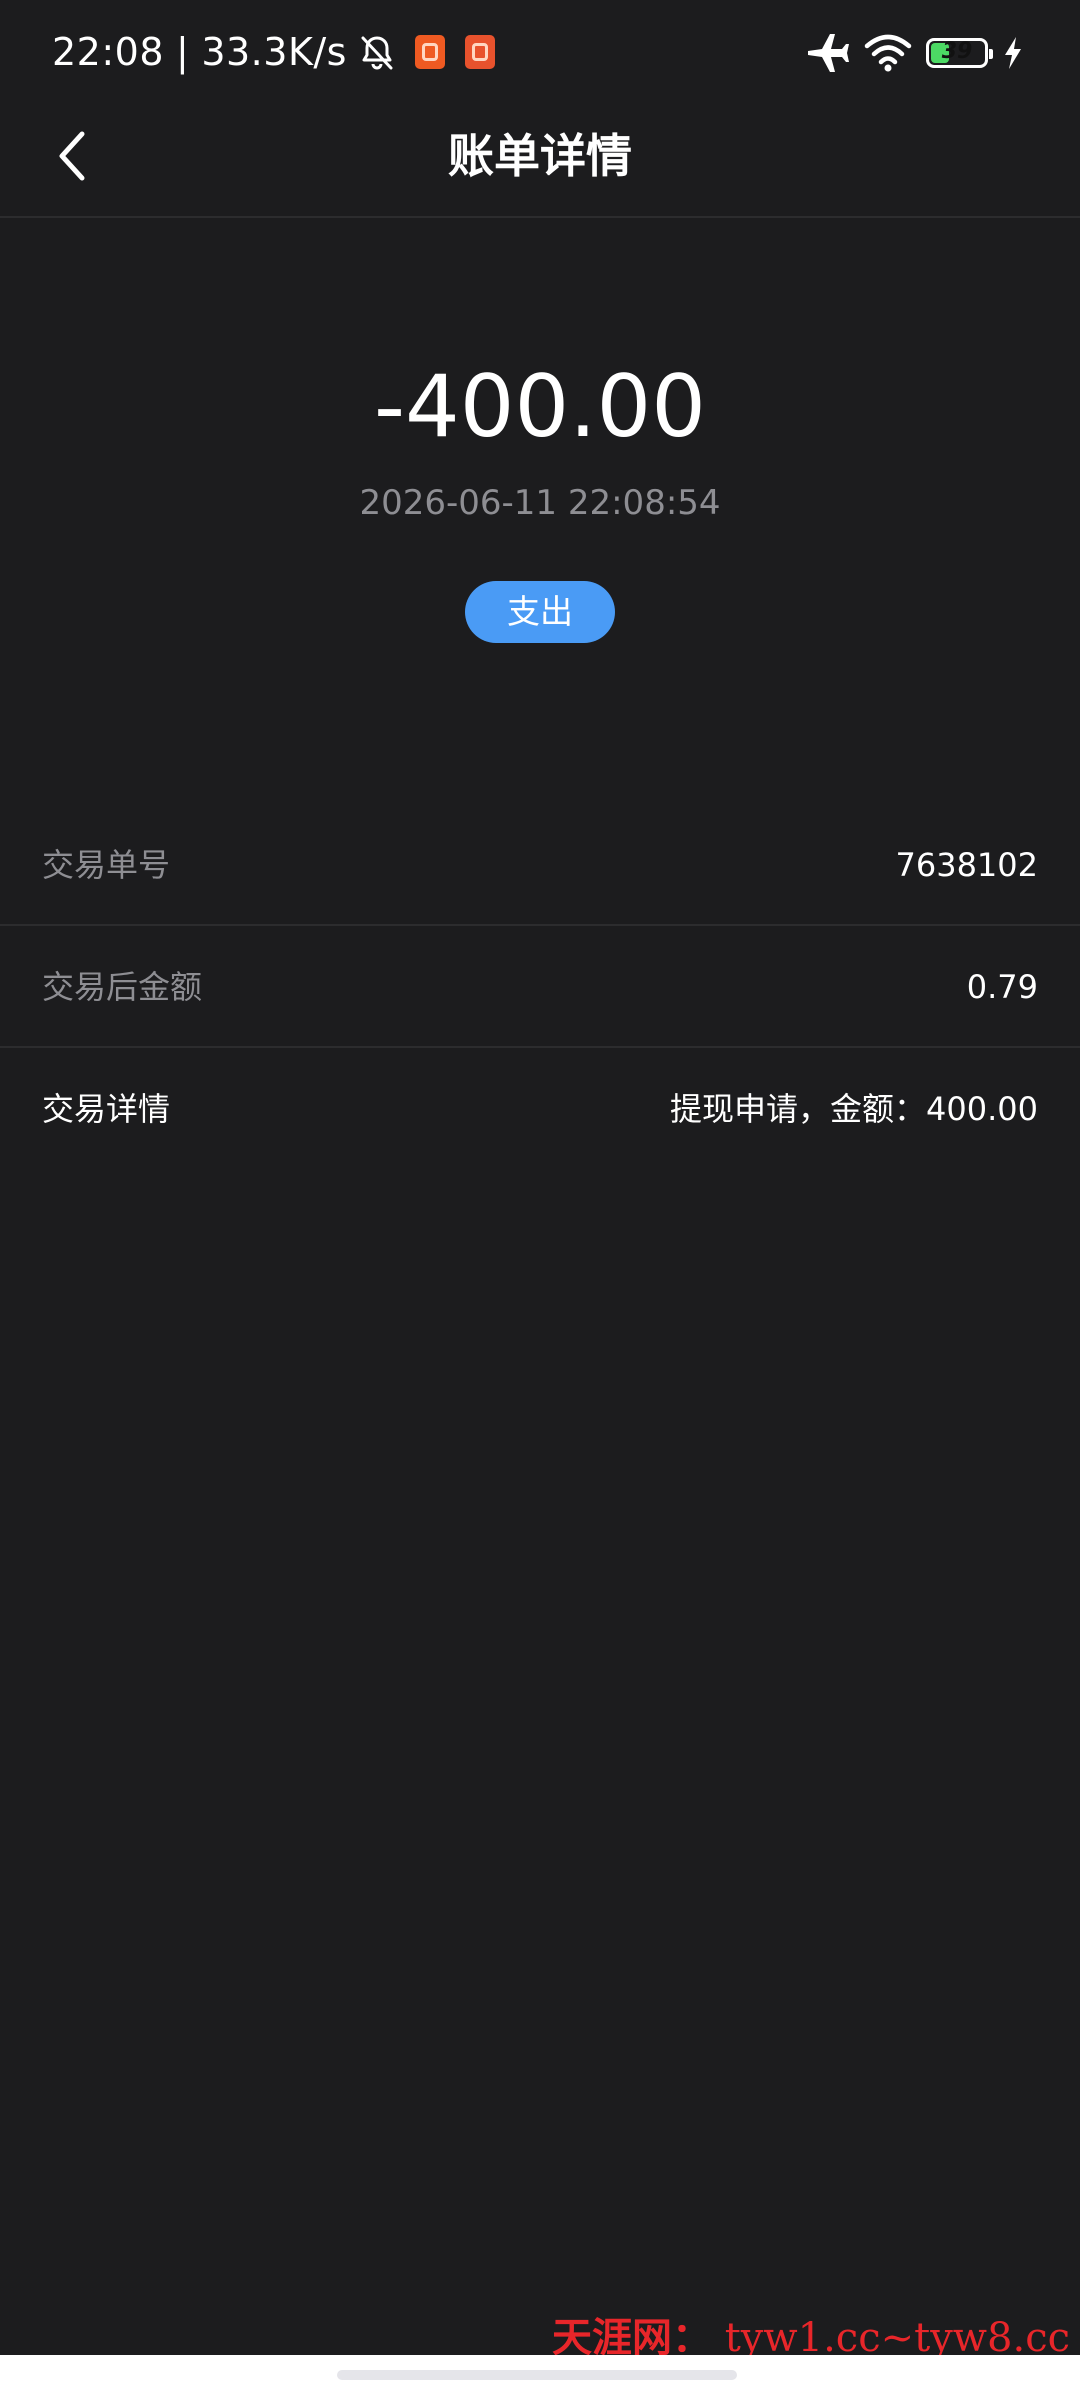  What do you see at coordinates (540, 612) in the screenshot?
I see `transaction-type-badge: 支出` at bounding box center [540, 612].